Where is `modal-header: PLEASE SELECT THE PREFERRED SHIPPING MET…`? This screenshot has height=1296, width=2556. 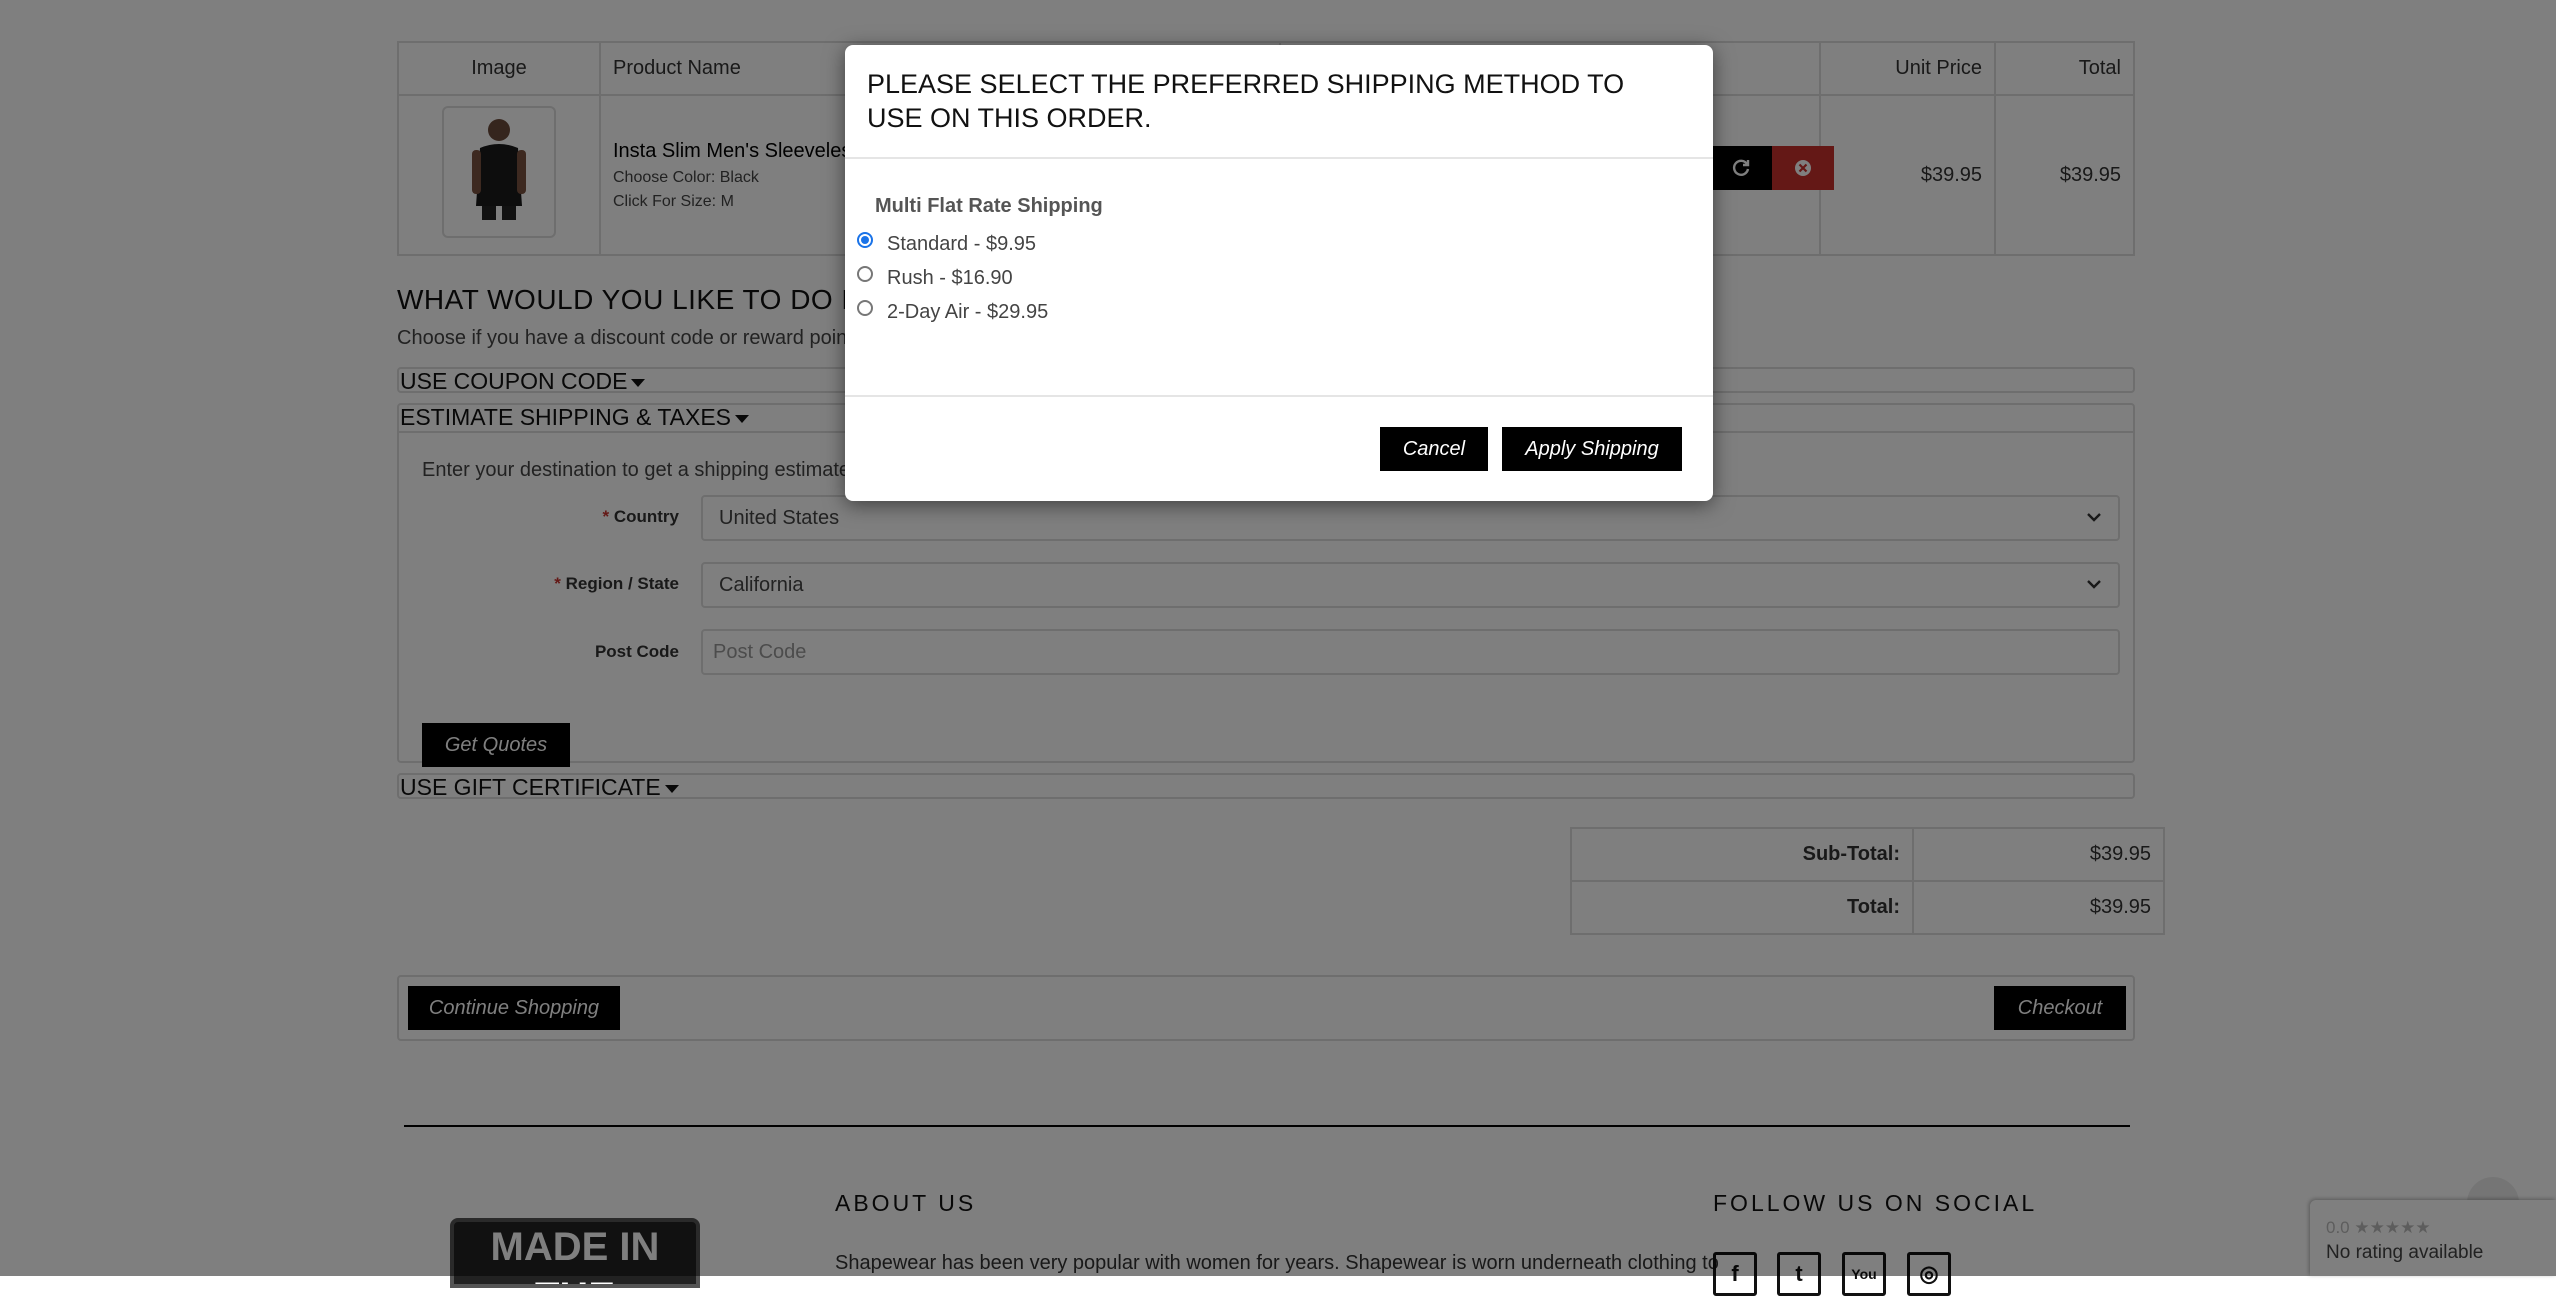 modal-header: PLEASE SELECT THE PREFERRED SHIPPING MET… is located at coordinates (1279, 102).